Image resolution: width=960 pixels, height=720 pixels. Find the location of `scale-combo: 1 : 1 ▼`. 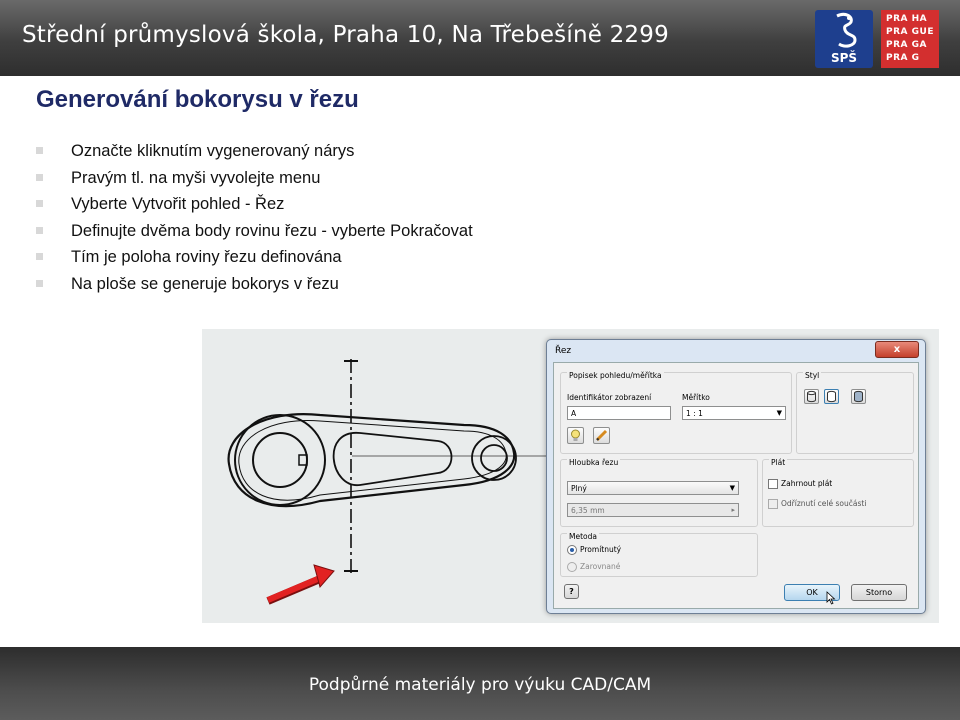

scale-combo: 1 : 1 ▼ is located at coordinates (734, 413).